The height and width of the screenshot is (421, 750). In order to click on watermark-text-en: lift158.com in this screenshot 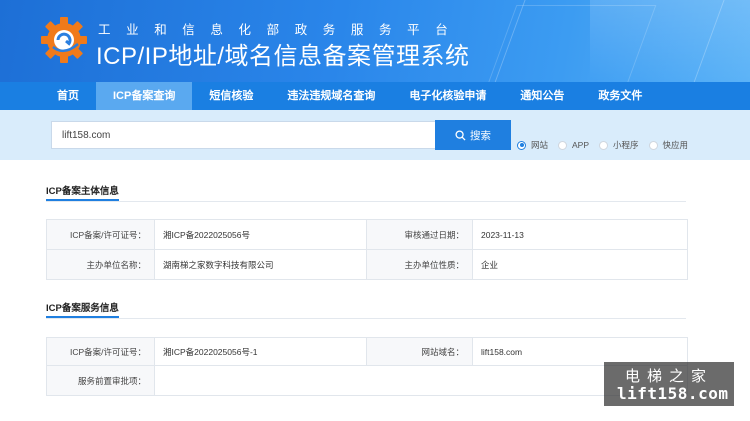, I will do `click(673, 393)`.